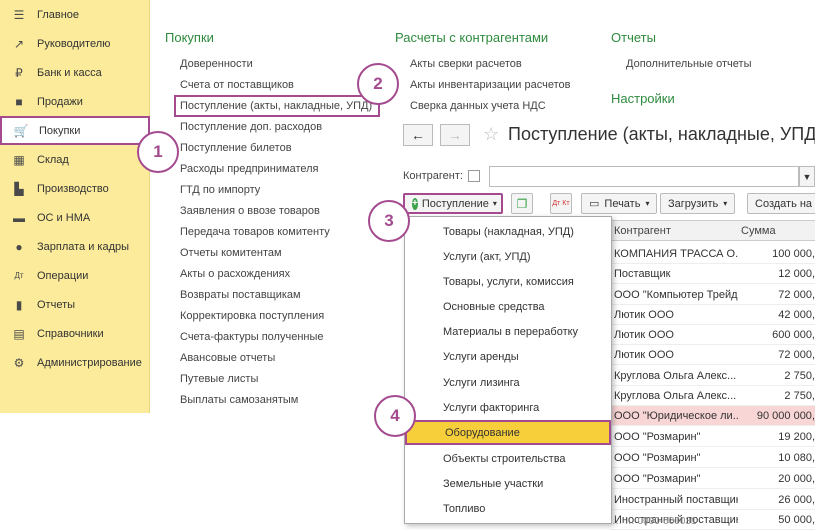 This screenshot has width=815, height=530. What do you see at coordinates (19, 159) in the screenshot?
I see `warehouse-icon: ▦` at bounding box center [19, 159].